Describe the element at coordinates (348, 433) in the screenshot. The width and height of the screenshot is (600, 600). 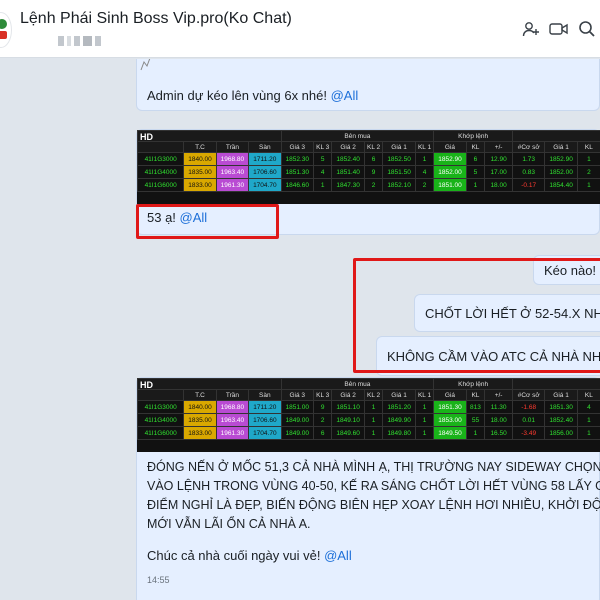
I see `table-cell: 1849.60` at that location.